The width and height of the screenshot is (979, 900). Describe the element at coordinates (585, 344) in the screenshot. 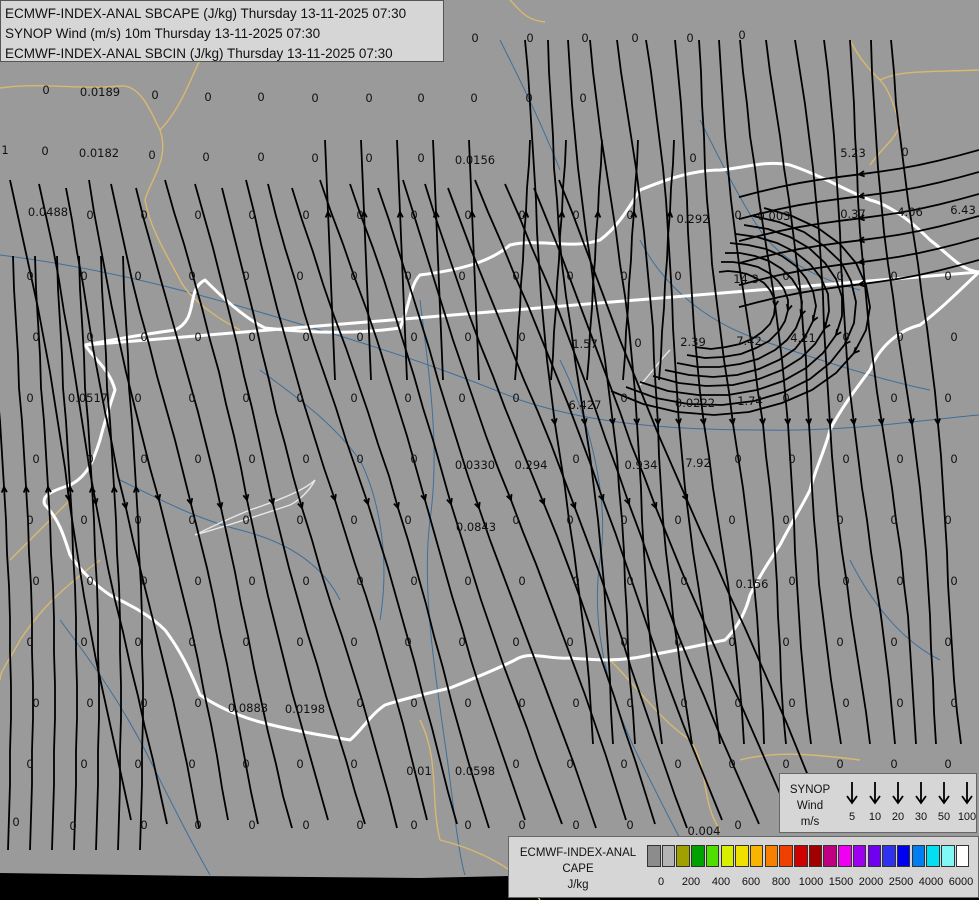

I see `map-value-label: 1.57` at that location.